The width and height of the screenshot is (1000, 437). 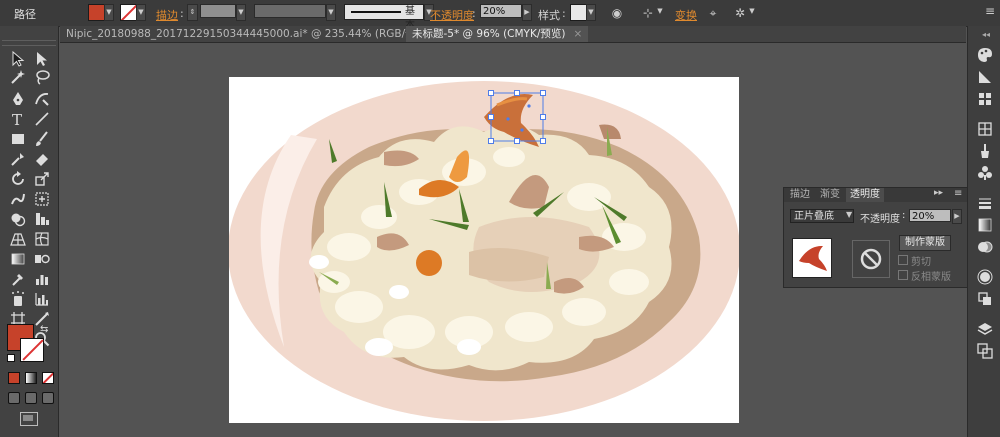 I want to click on object-thumbnail, so click(x=812, y=258).